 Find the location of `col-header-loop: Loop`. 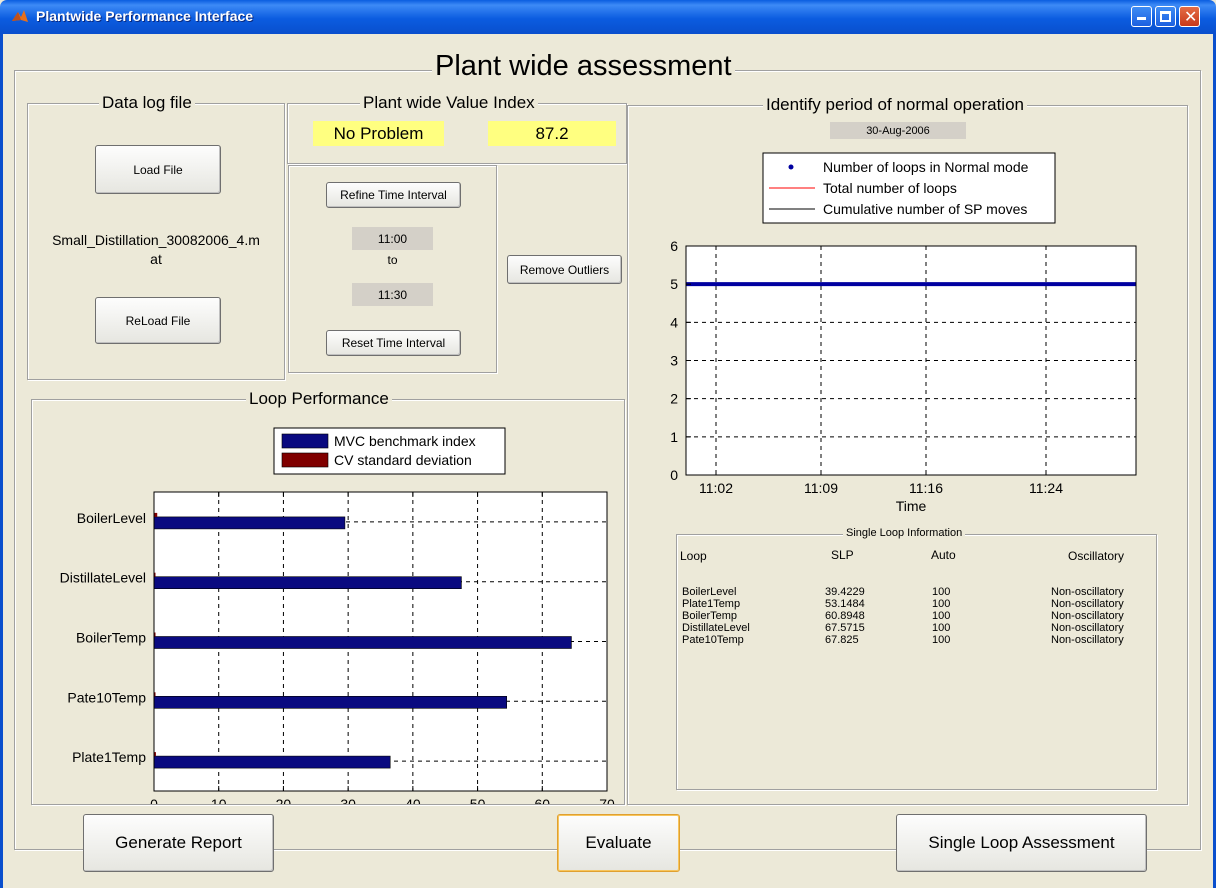

col-header-loop: Loop is located at coordinates (693, 556).